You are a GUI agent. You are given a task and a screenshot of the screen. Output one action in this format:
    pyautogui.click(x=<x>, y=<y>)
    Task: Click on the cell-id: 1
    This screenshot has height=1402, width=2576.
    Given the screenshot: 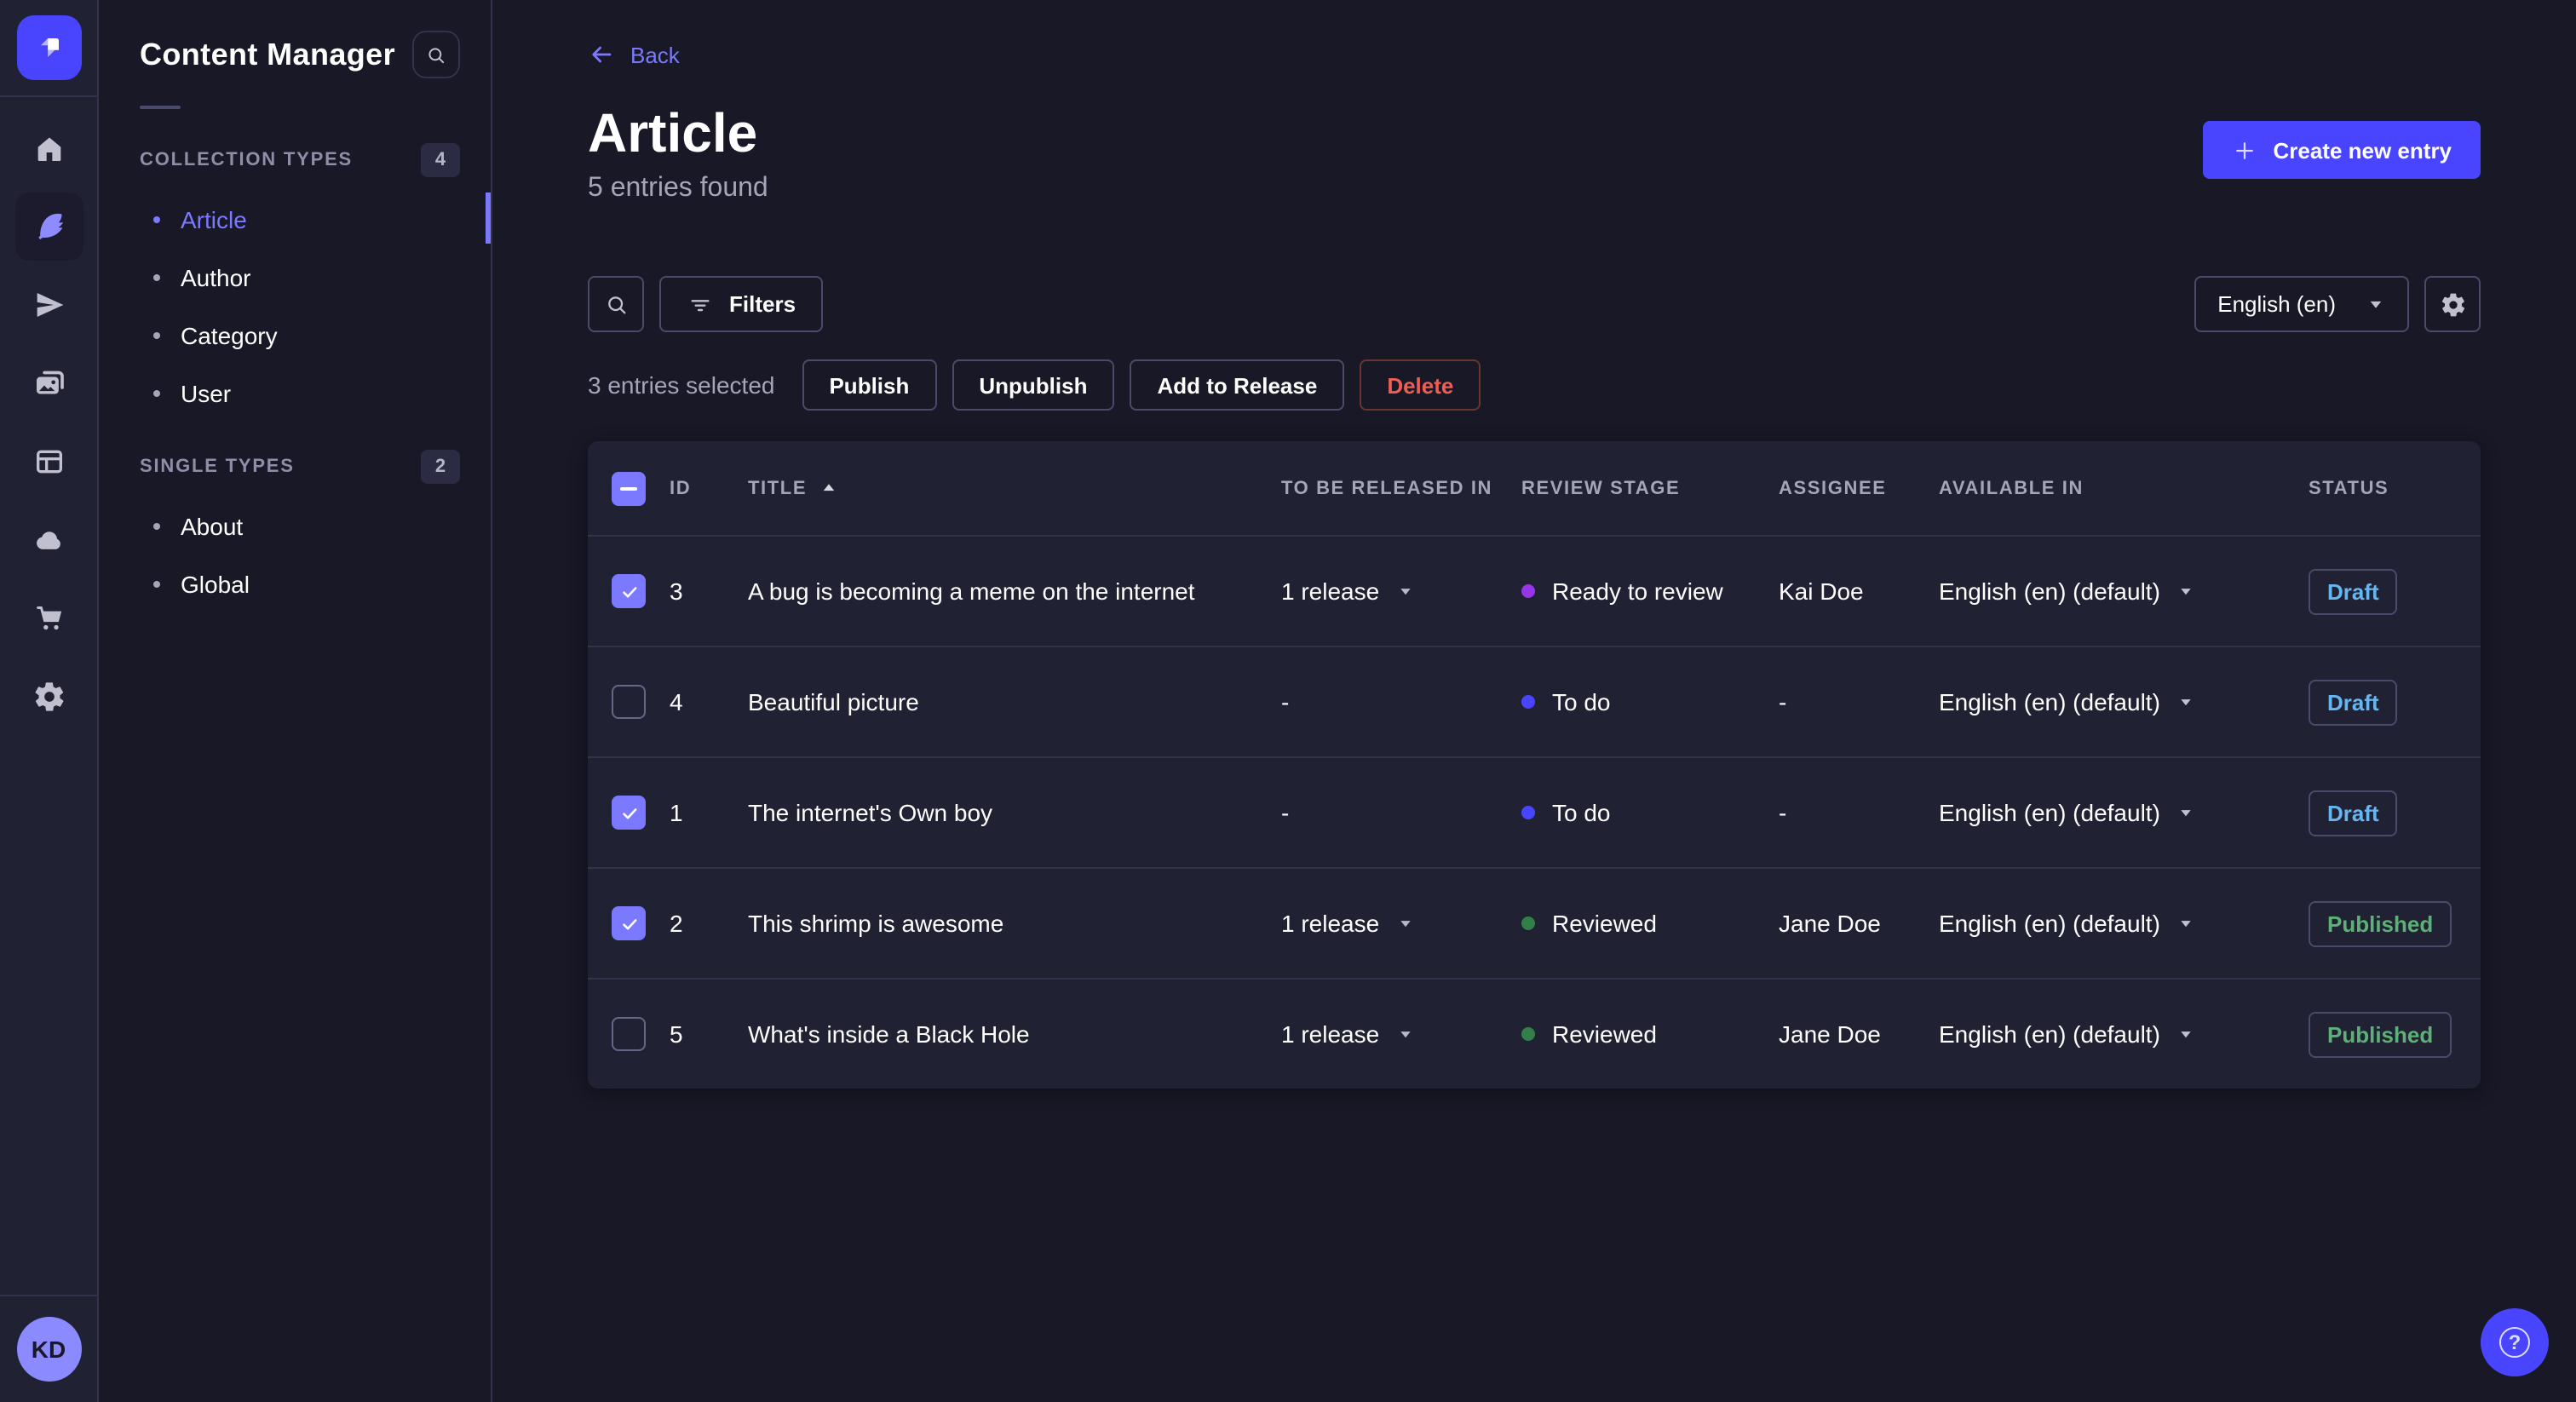 What is the action you would take?
    pyautogui.click(x=676, y=813)
    